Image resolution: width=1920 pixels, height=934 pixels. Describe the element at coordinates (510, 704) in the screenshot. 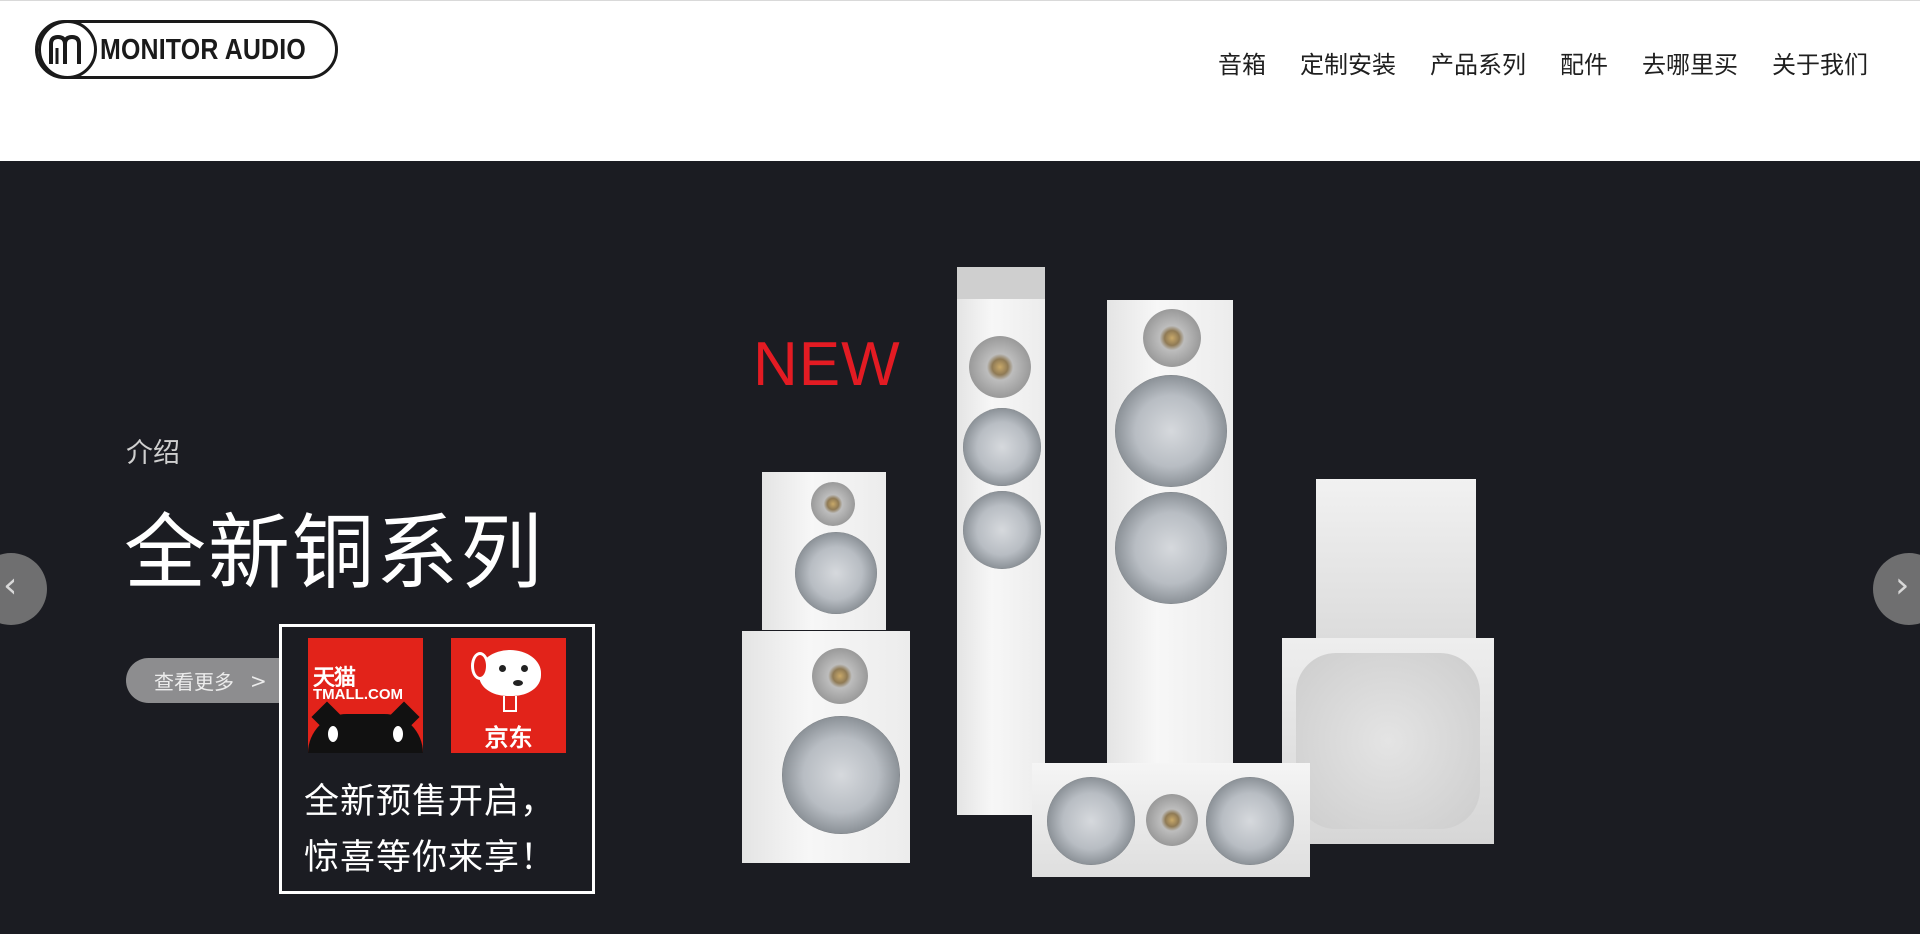

I see `jd-dog-body-icon` at that location.